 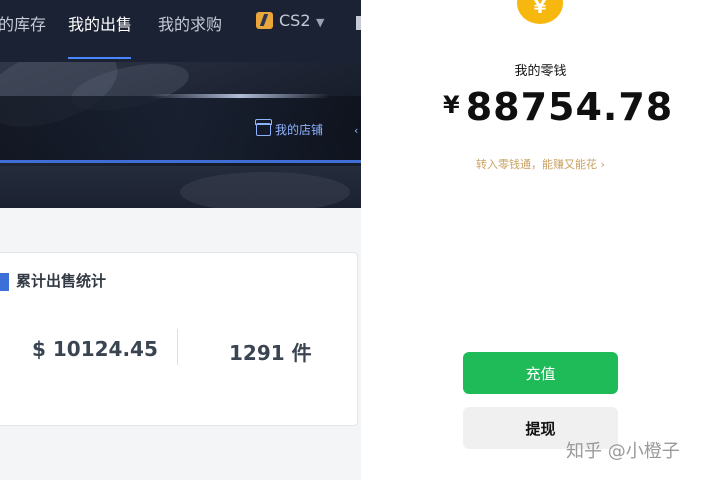 I want to click on coin-symbol: ¥, so click(x=540, y=9).